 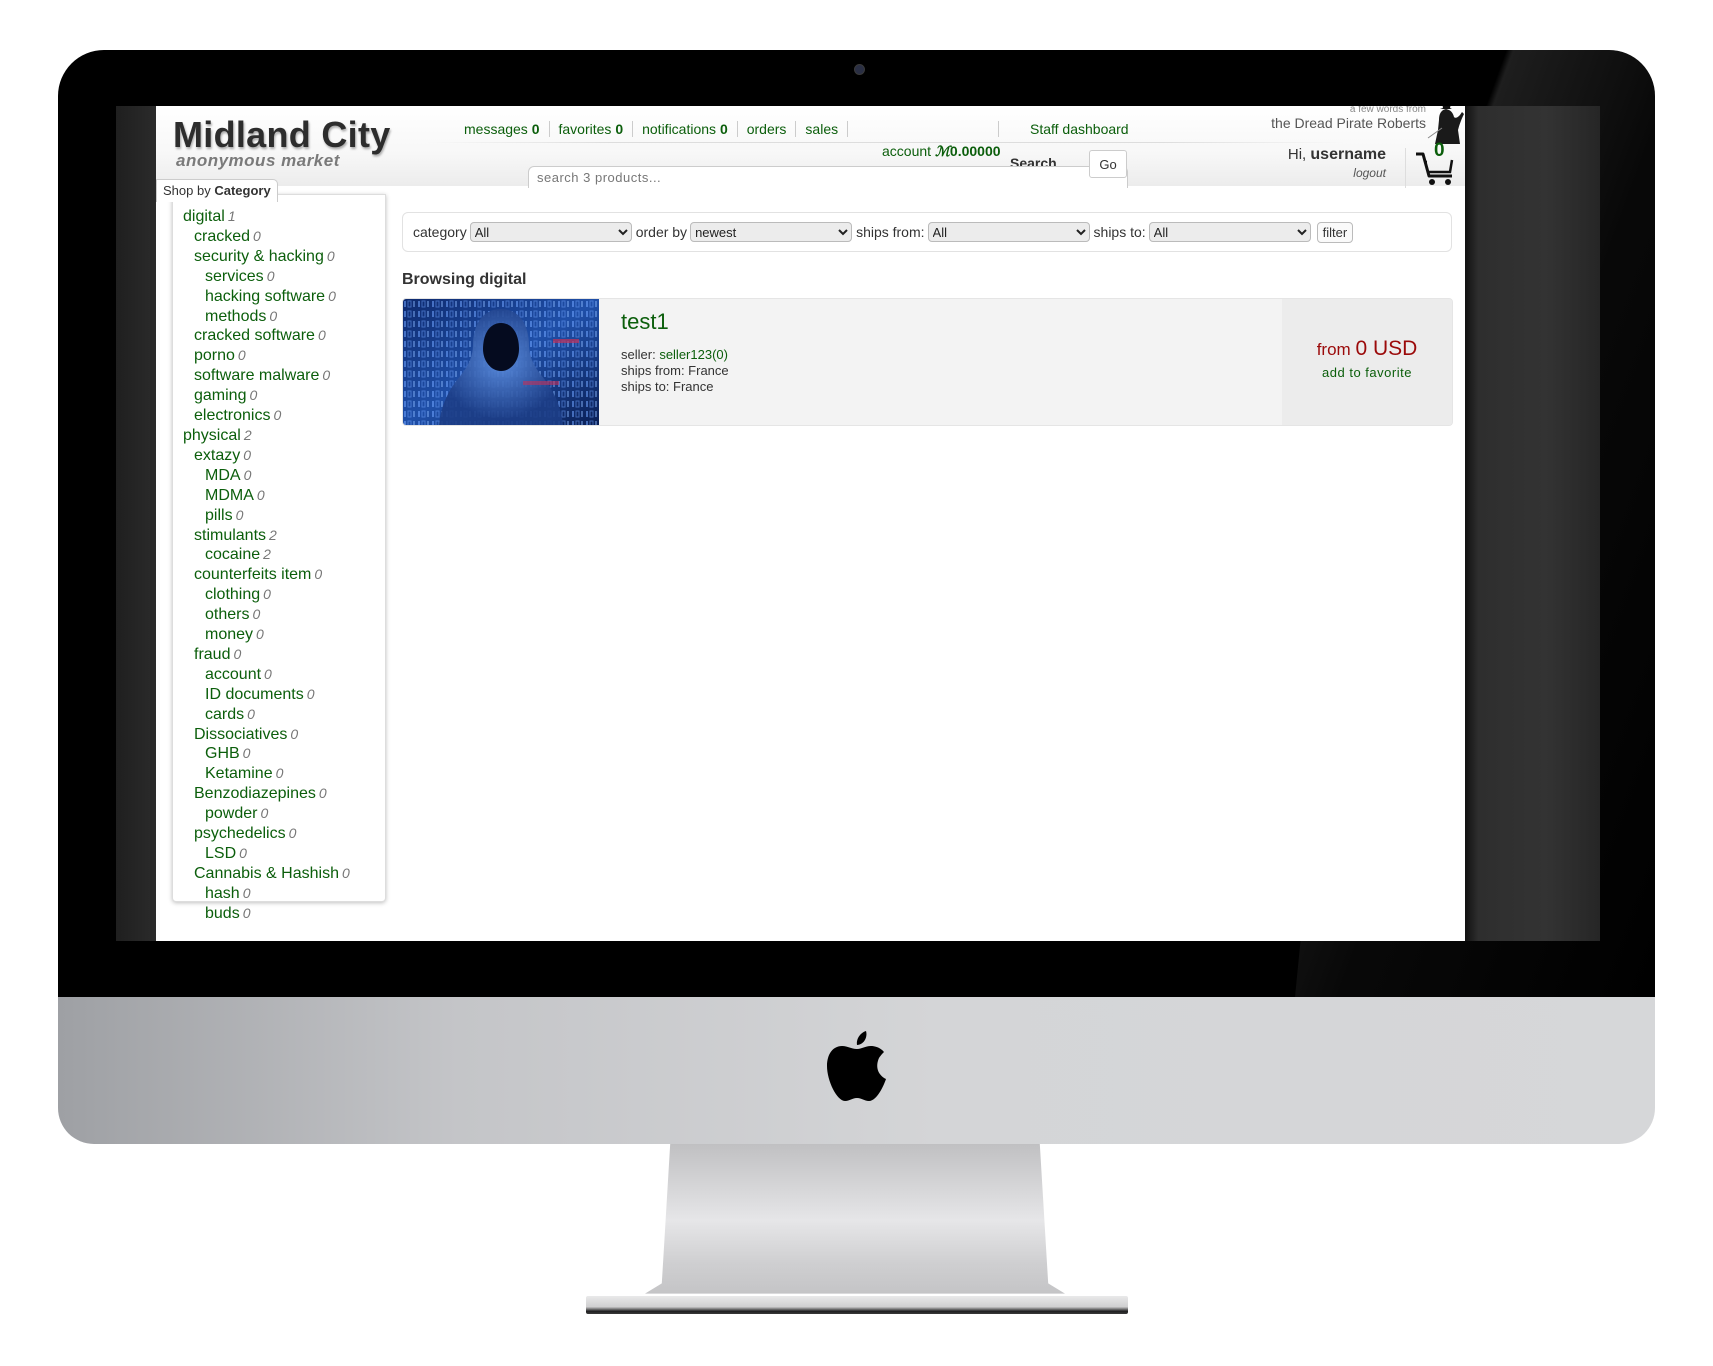 What do you see at coordinates (254, 335) in the screenshot?
I see `category-link: cracked software` at bounding box center [254, 335].